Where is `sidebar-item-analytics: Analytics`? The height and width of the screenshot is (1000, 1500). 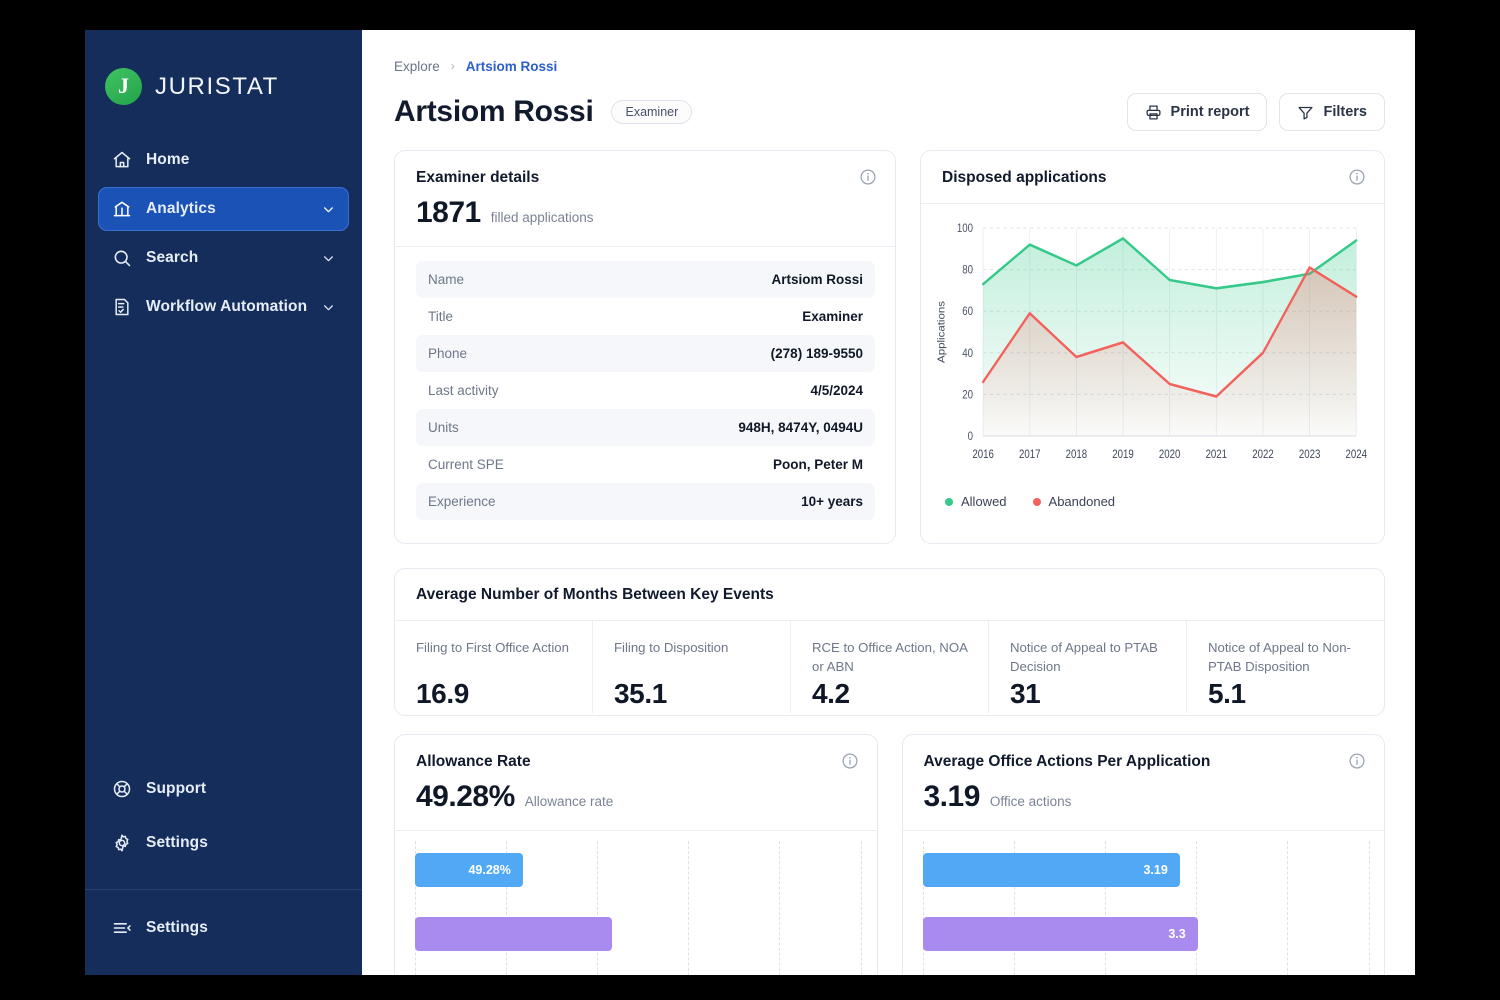 sidebar-item-analytics: Analytics is located at coordinates (223, 209).